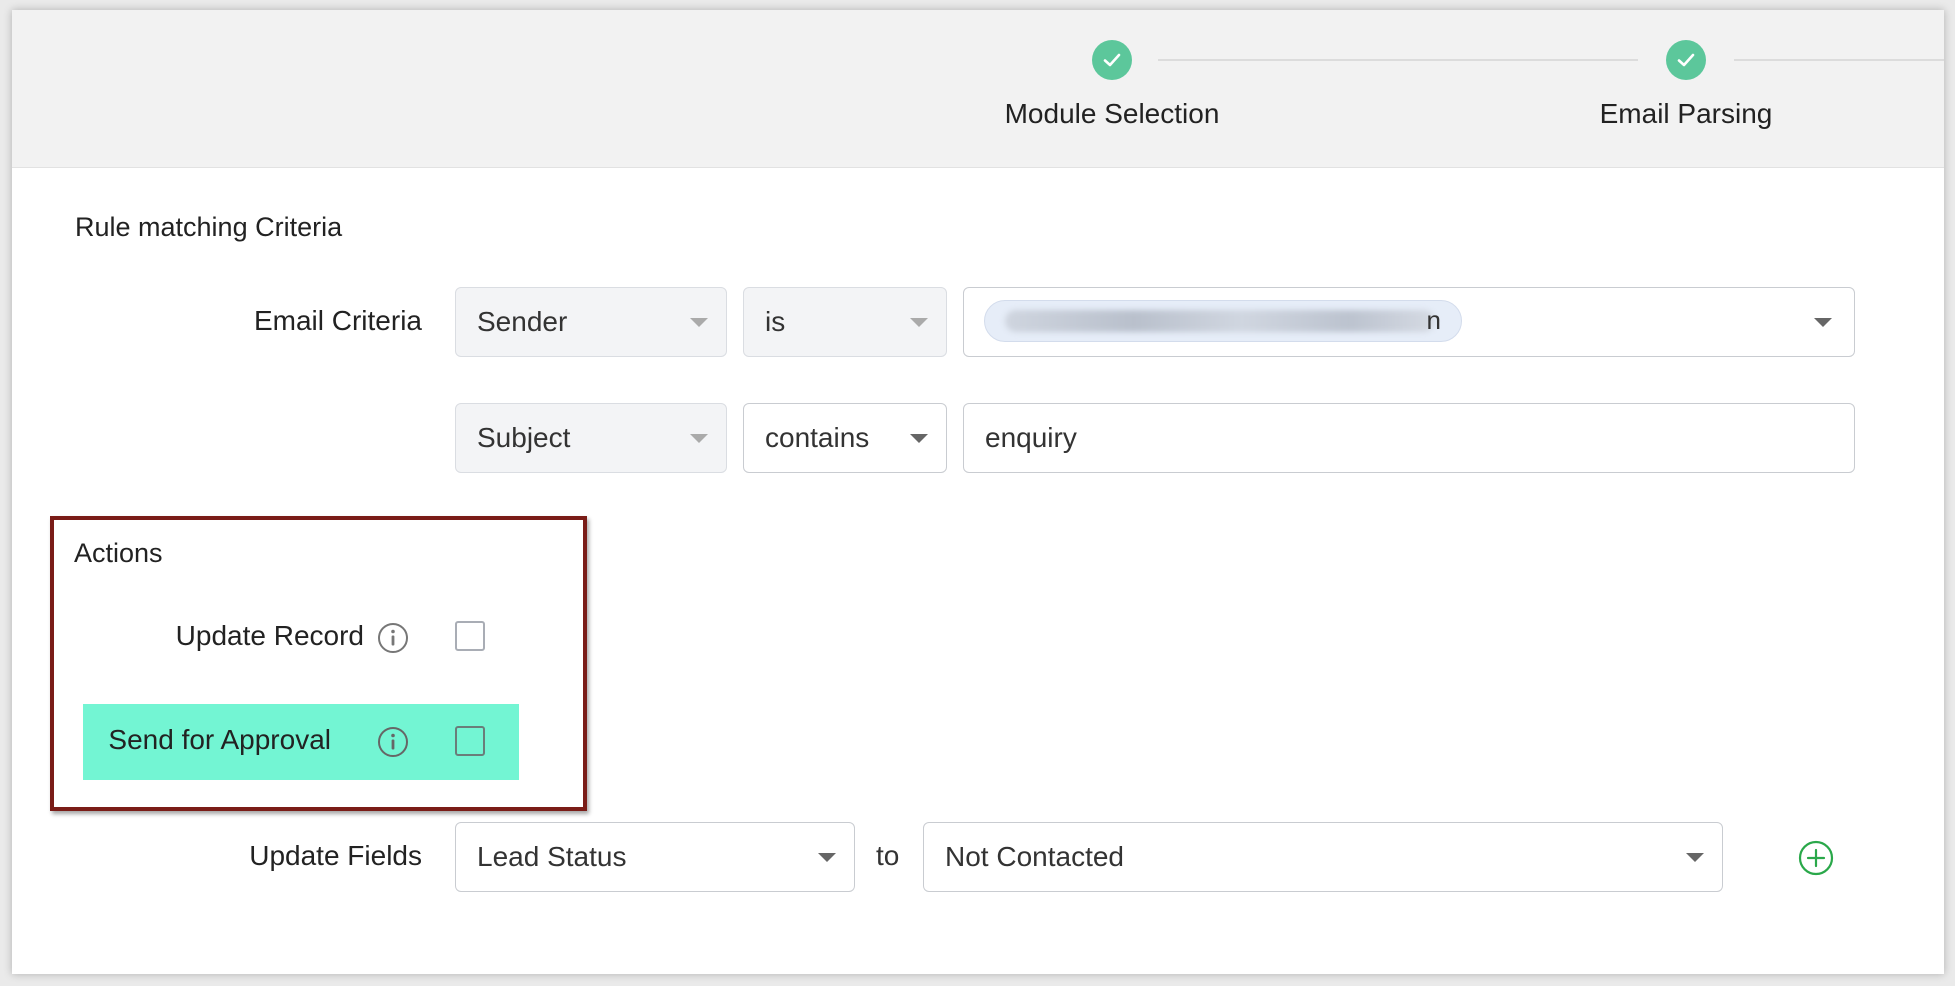 The height and width of the screenshot is (986, 1955). Describe the element at coordinates (335, 855) in the screenshot. I see `update-fields-label: Update Fields` at that location.